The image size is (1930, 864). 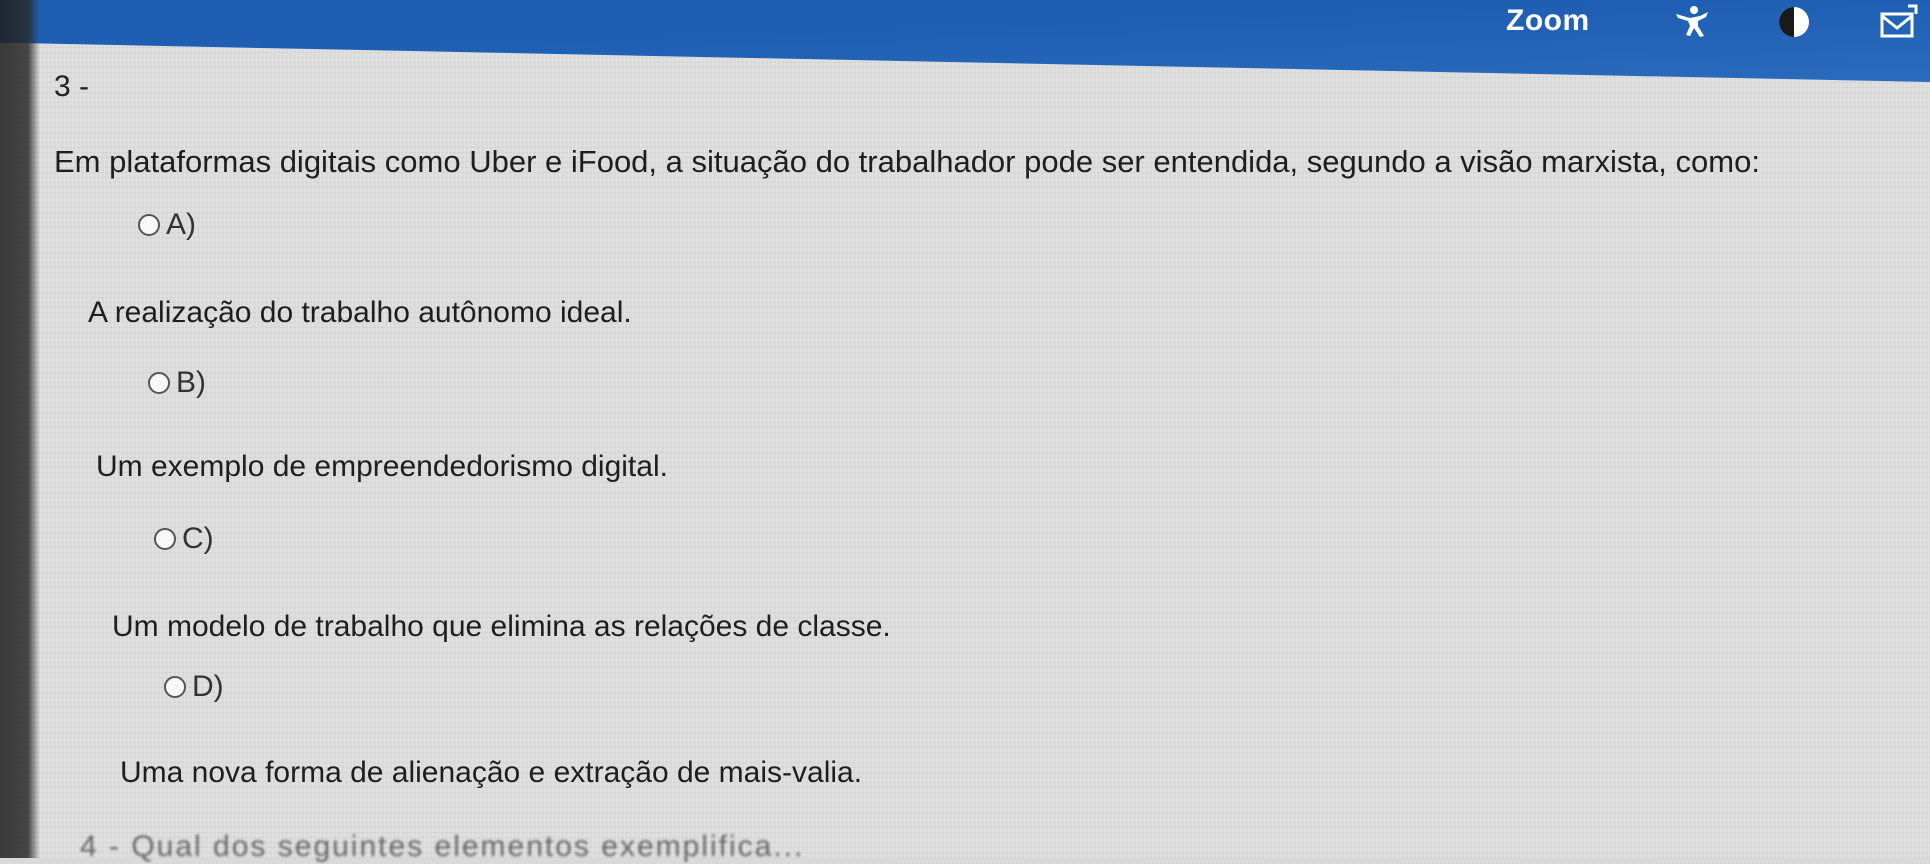 I want to click on option-a-text: A realização do trabalho autônomo ideal., so click(x=360, y=312).